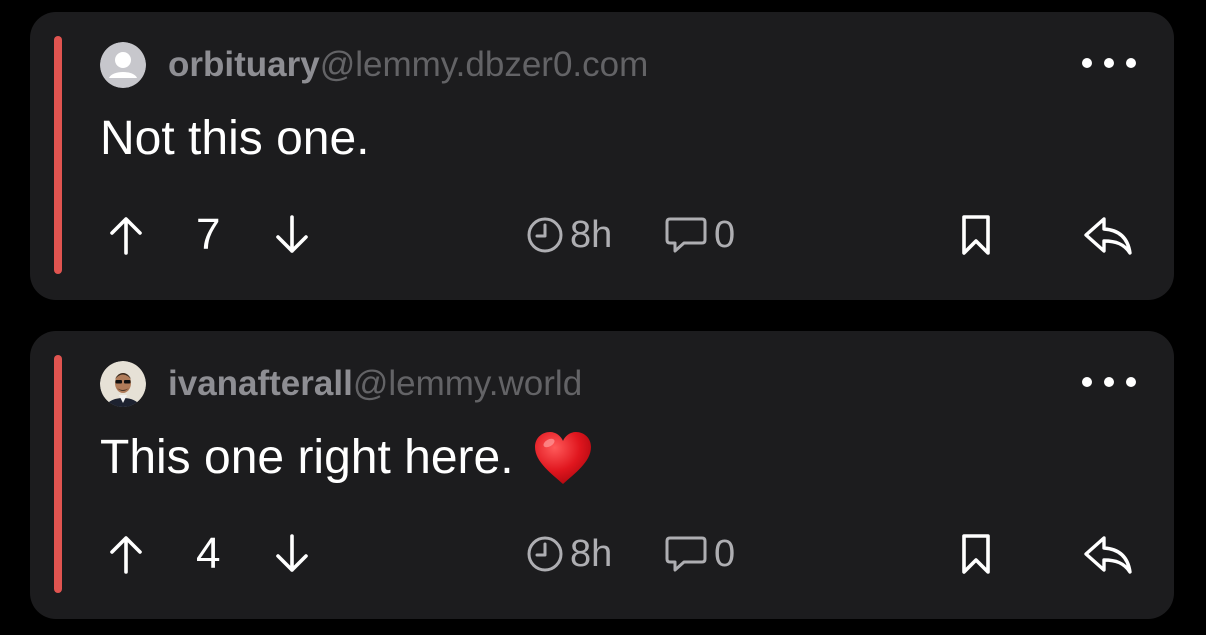 This screenshot has height=635, width=1206. I want to click on heart-emoji-icon, so click(563, 458).